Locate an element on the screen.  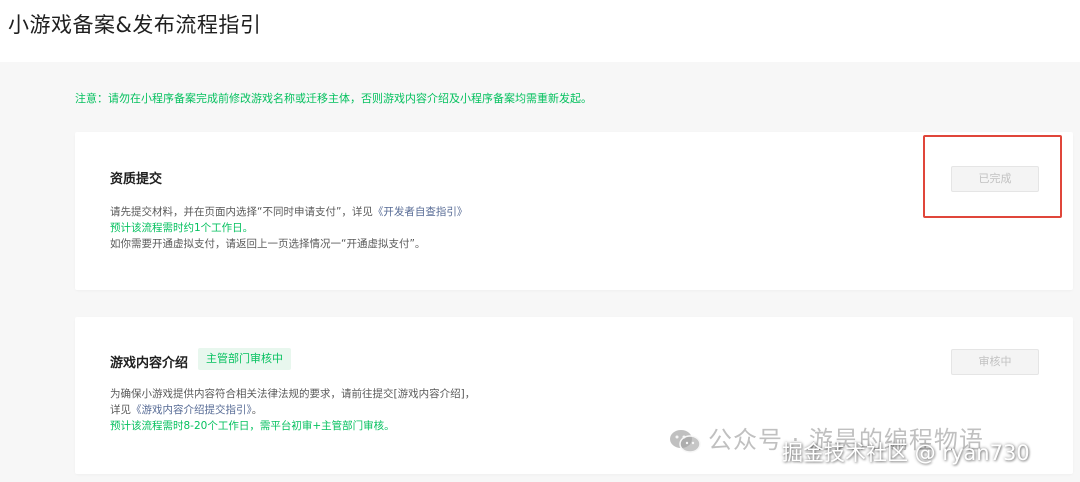
desc-suffix: 。 is located at coordinates (257, 410).